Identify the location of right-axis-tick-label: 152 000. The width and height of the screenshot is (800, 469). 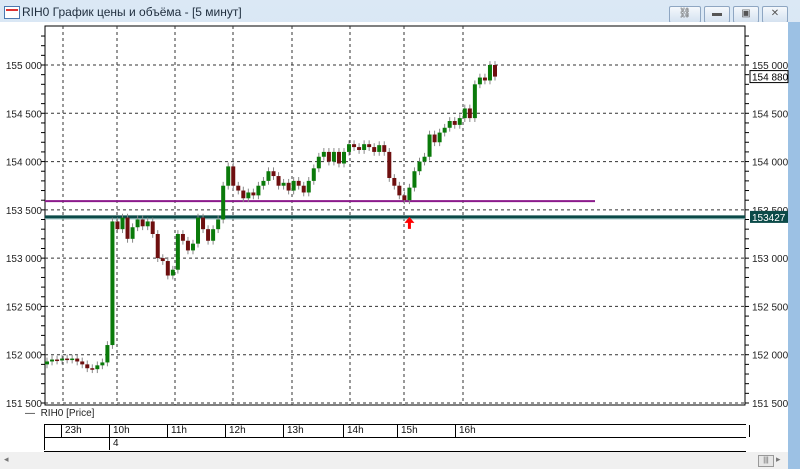
(770, 356).